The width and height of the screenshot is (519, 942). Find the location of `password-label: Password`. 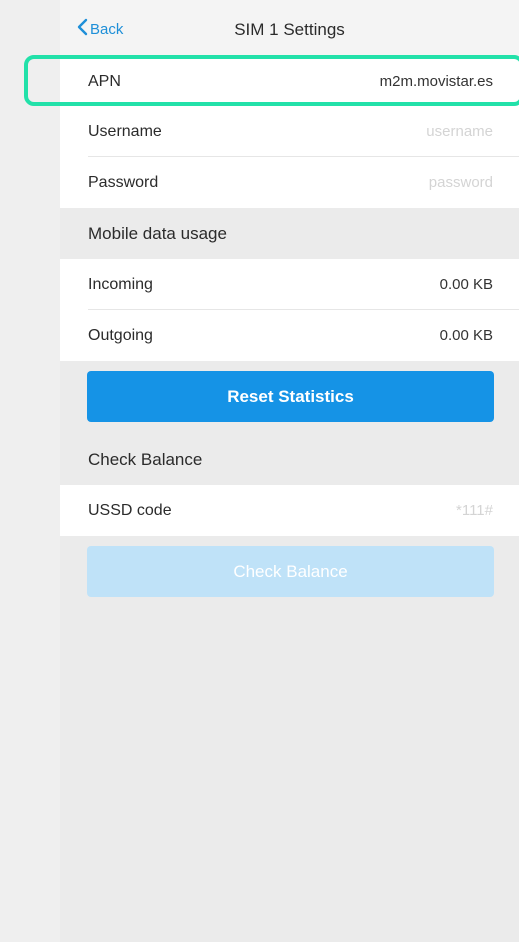

password-label: Password is located at coordinates (123, 182).